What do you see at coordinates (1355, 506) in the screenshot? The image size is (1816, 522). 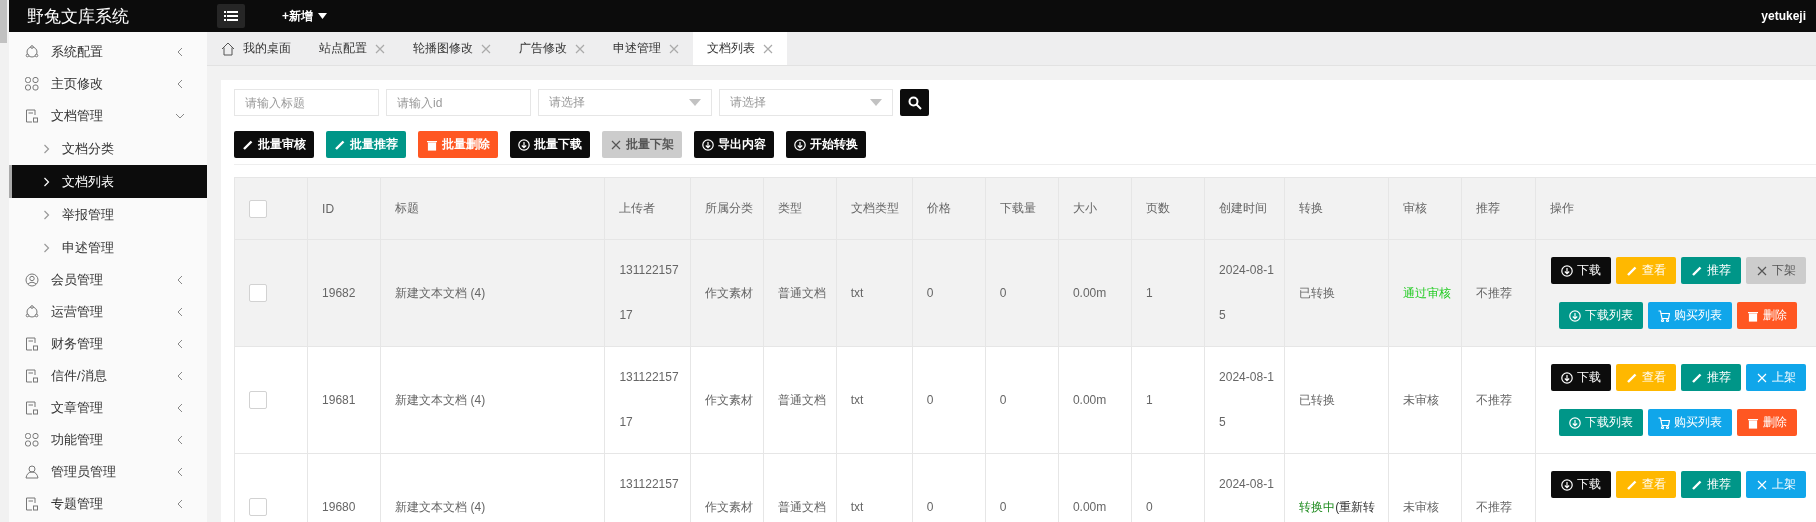 I see `reconvert-link: (重新转` at bounding box center [1355, 506].